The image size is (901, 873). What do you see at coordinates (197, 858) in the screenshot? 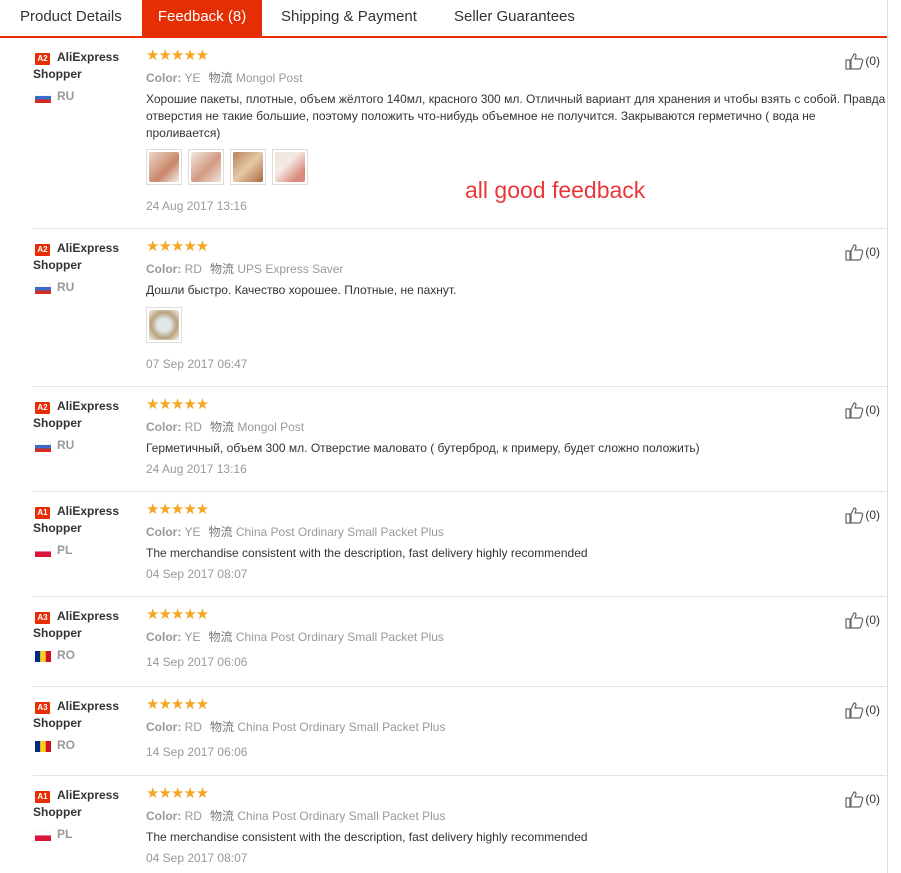
I see `review-date: 04 Sep 2017 08:07` at bounding box center [197, 858].